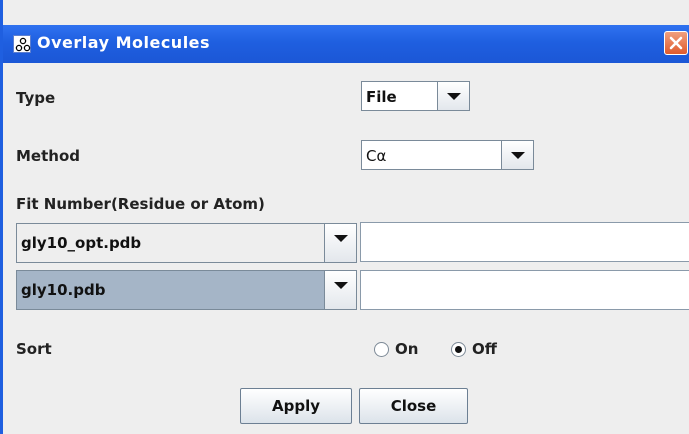 This screenshot has width=689, height=434. What do you see at coordinates (186, 290) in the screenshot?
I see `fit-file-select-2: gly10.pdb` at bounding box center [186, 290].